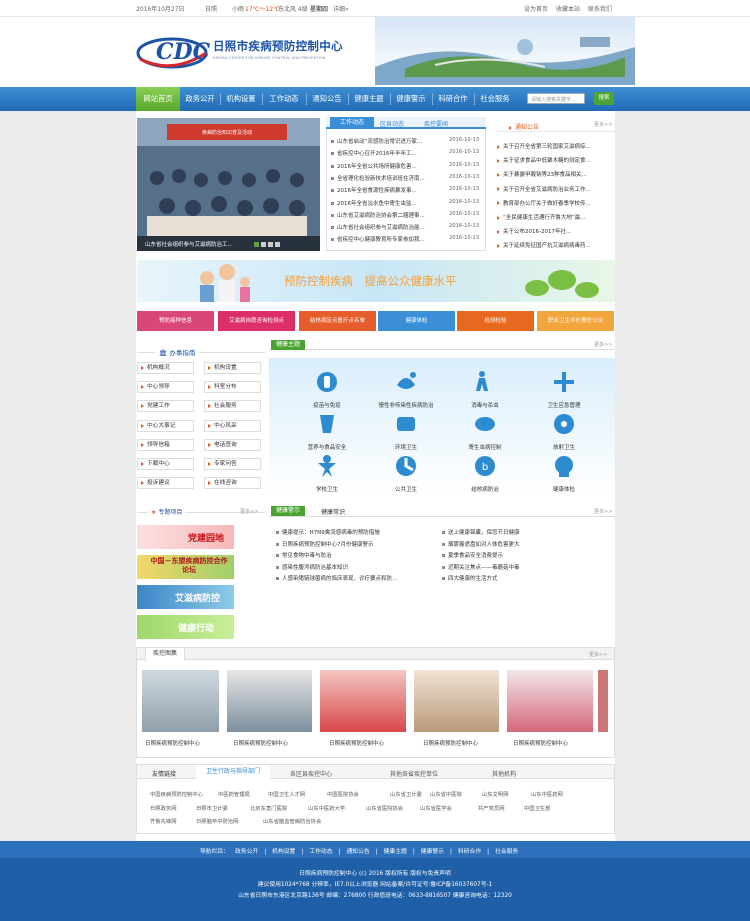 The image size is (750, 921). Describe the element at coordinates (495, 794) in the screenshot. I see `friend-link: 山东文明网` at that location.